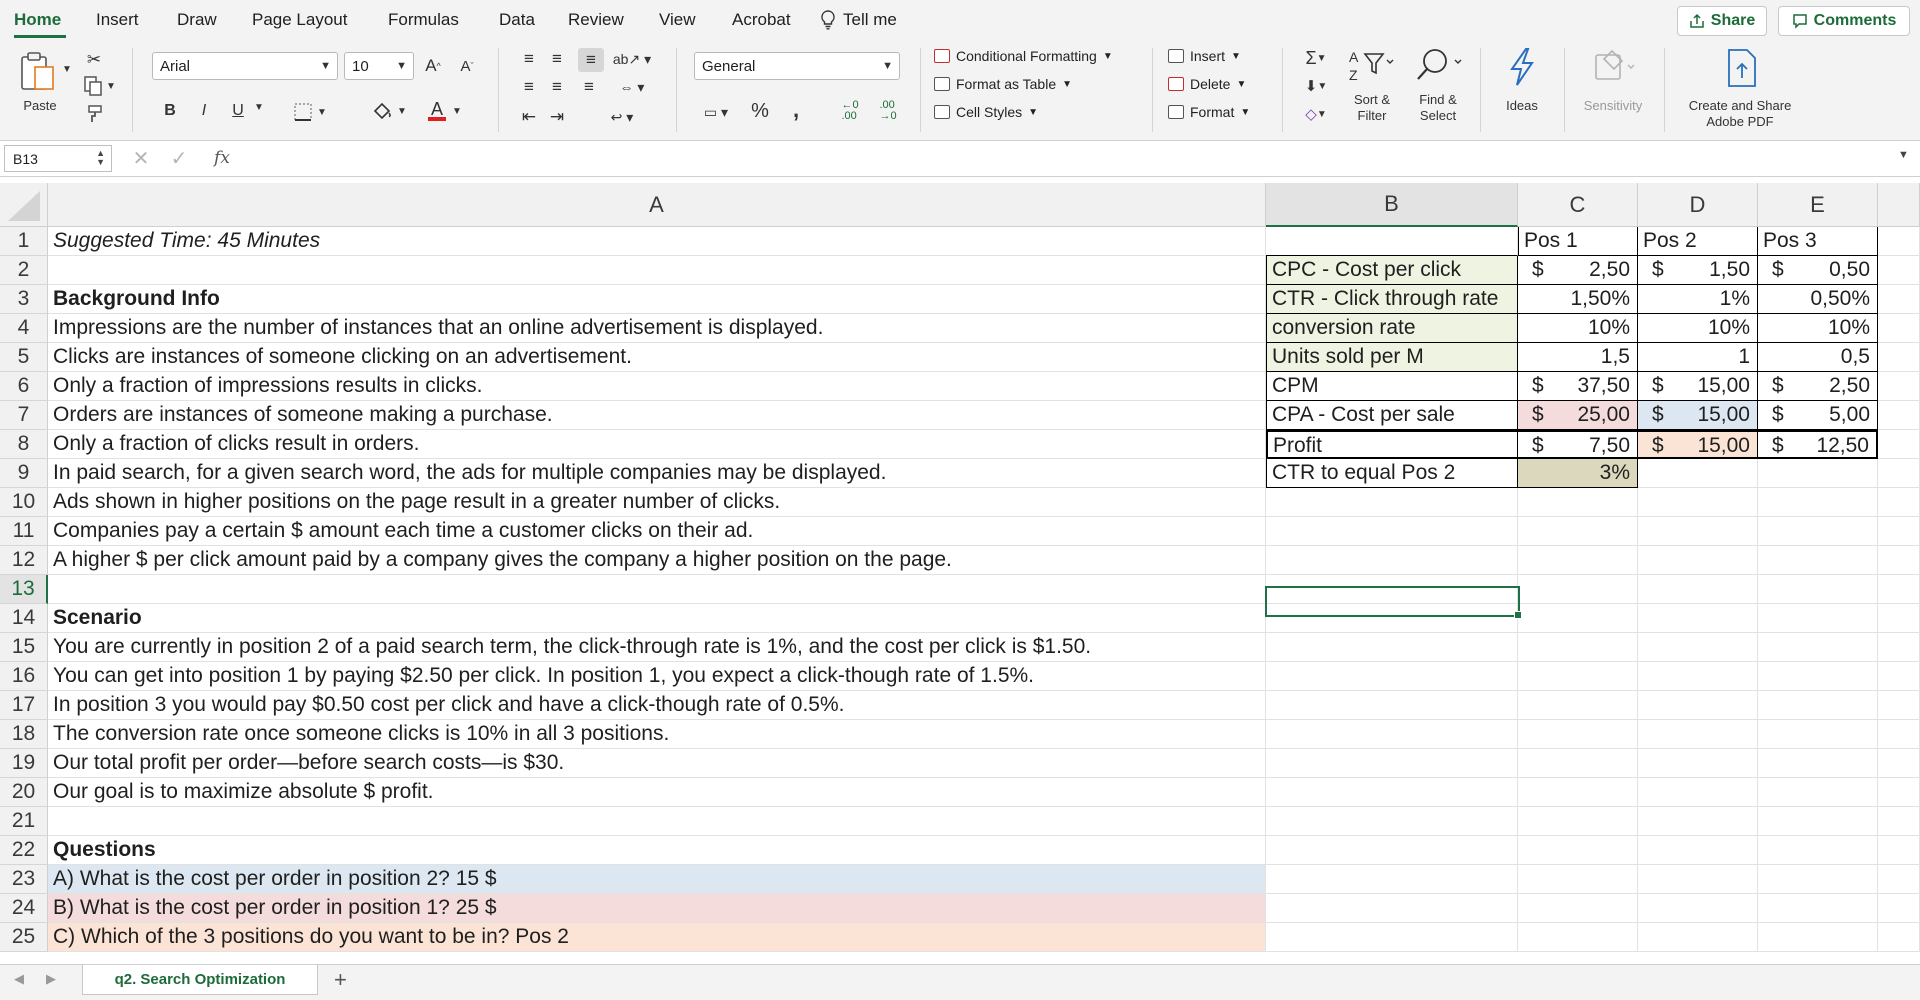 This screenshot has height=1000, width=1920. Describe the element at coordinates (557, 87) in the screenshot. I see `align-center-icon: ≡` at that location.